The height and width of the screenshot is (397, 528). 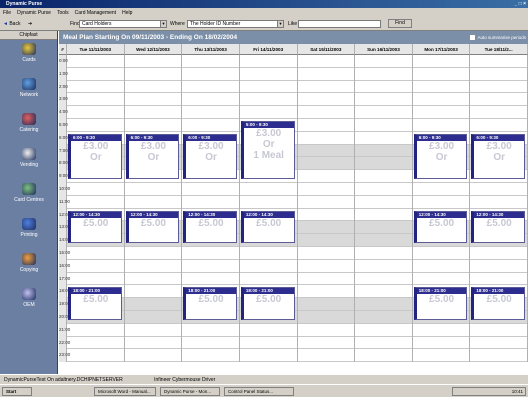 I want to click on sidebar-item-label: Network, so click(x=29, y=95).